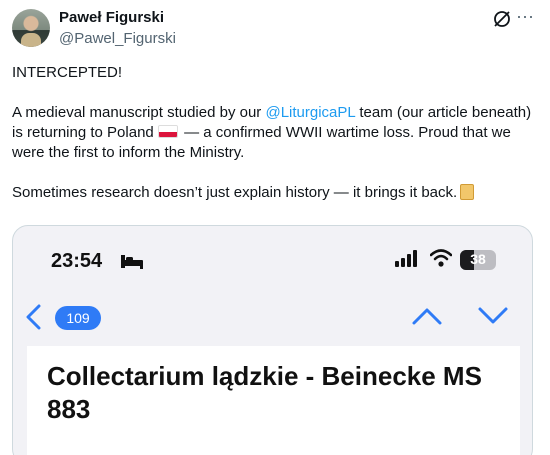 The image size is (550, 455). Describe the element at coordinates (264, 392) in the screenshot. I see `document-title: Collectarium lądzkie - Beinecke MS 883` at that location.